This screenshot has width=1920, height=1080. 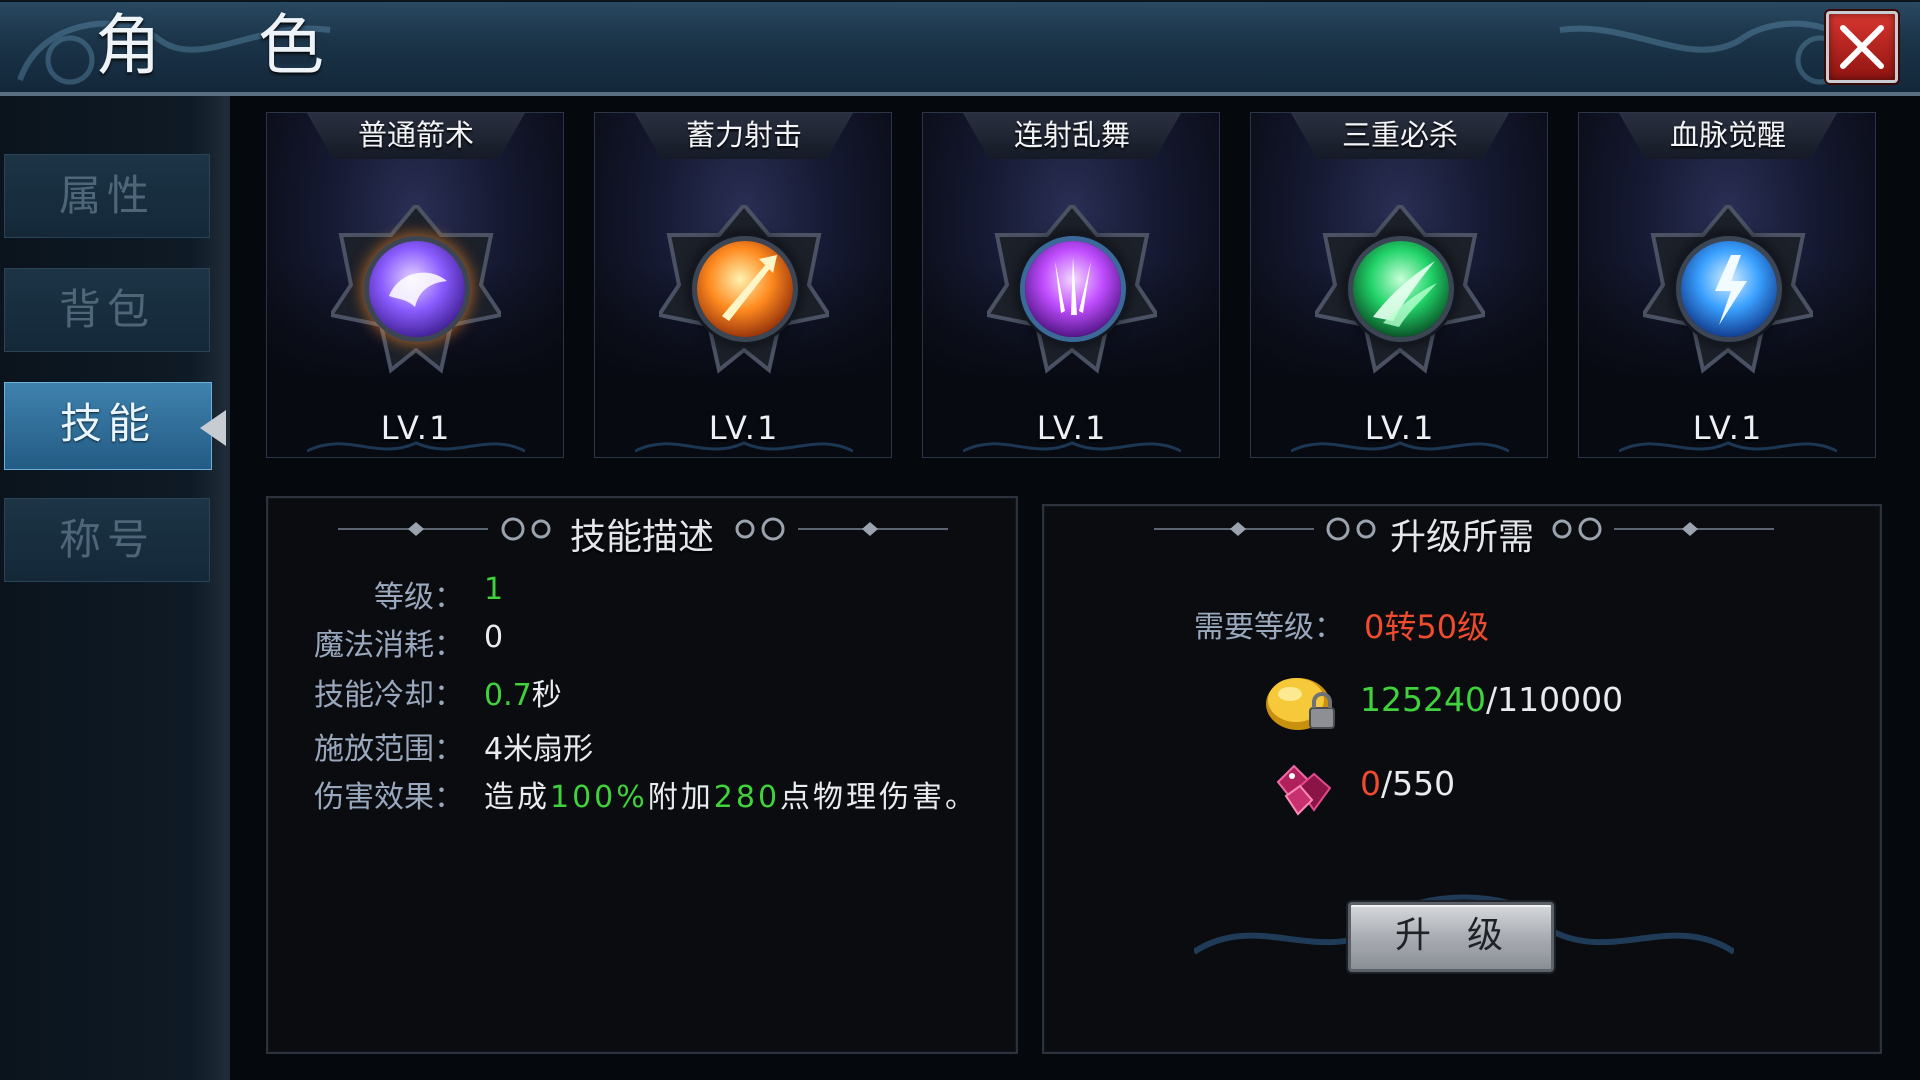 What do you see at coordinates (599, 797) in the screenshot?
I see `effect-percent: 100%` at bounding box center [599, 797].